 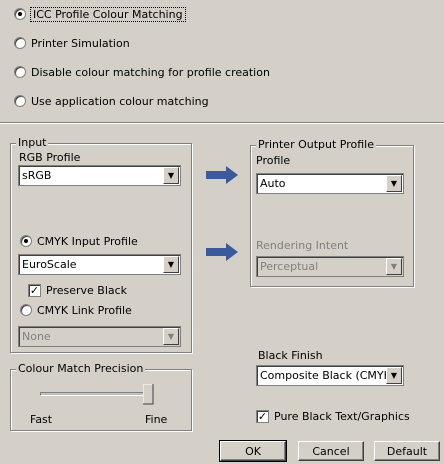 I want to click on preserve-black-checkbox-row: ✓ Preserve Black, so click(x=77, y=290).